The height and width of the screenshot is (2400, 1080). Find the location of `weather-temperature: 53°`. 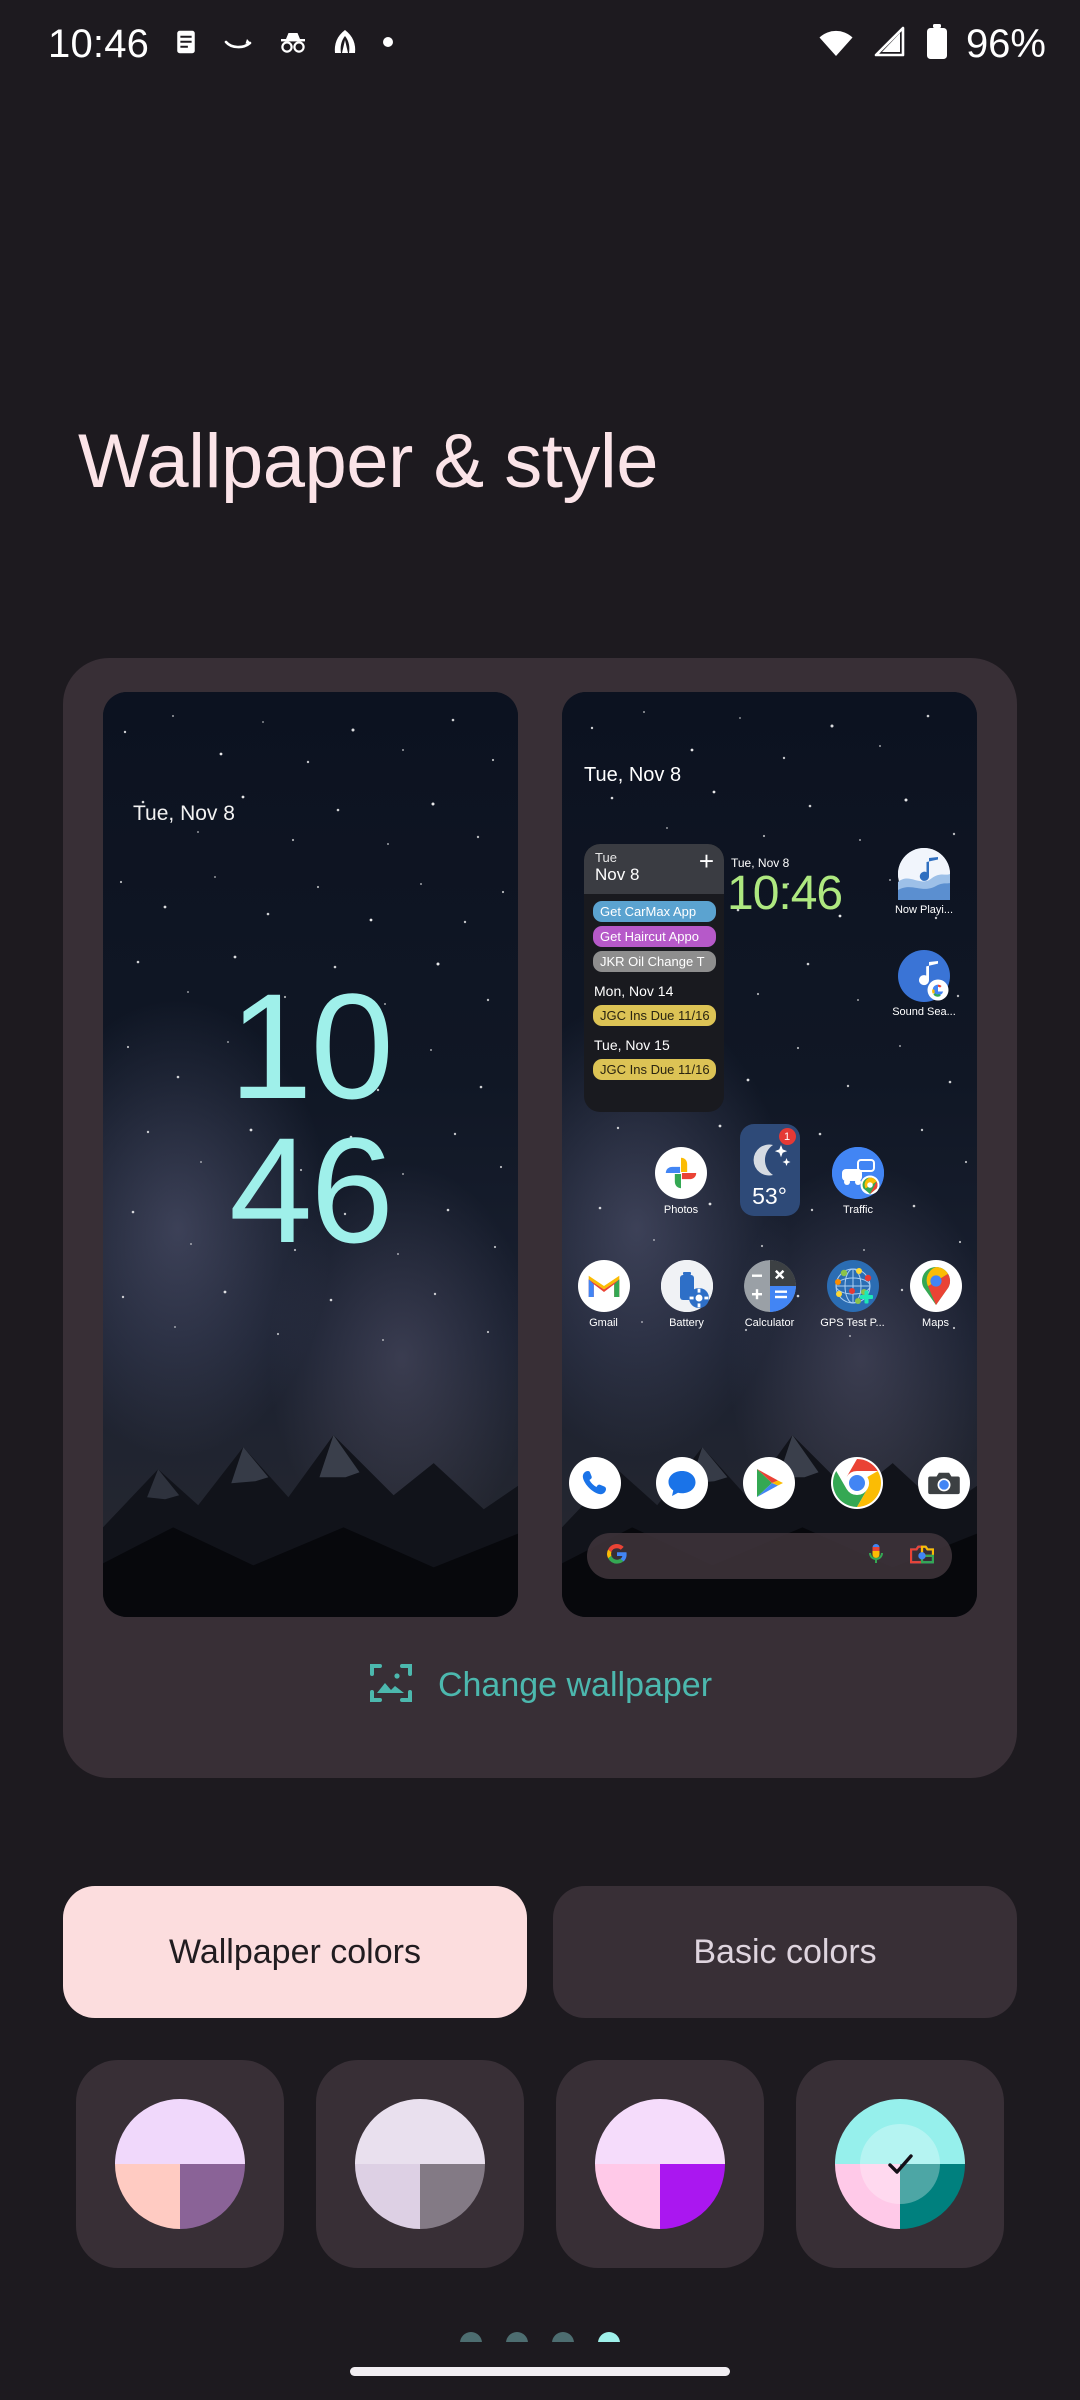

weather-temperature: 53° is located at coordinates (769, 1196).